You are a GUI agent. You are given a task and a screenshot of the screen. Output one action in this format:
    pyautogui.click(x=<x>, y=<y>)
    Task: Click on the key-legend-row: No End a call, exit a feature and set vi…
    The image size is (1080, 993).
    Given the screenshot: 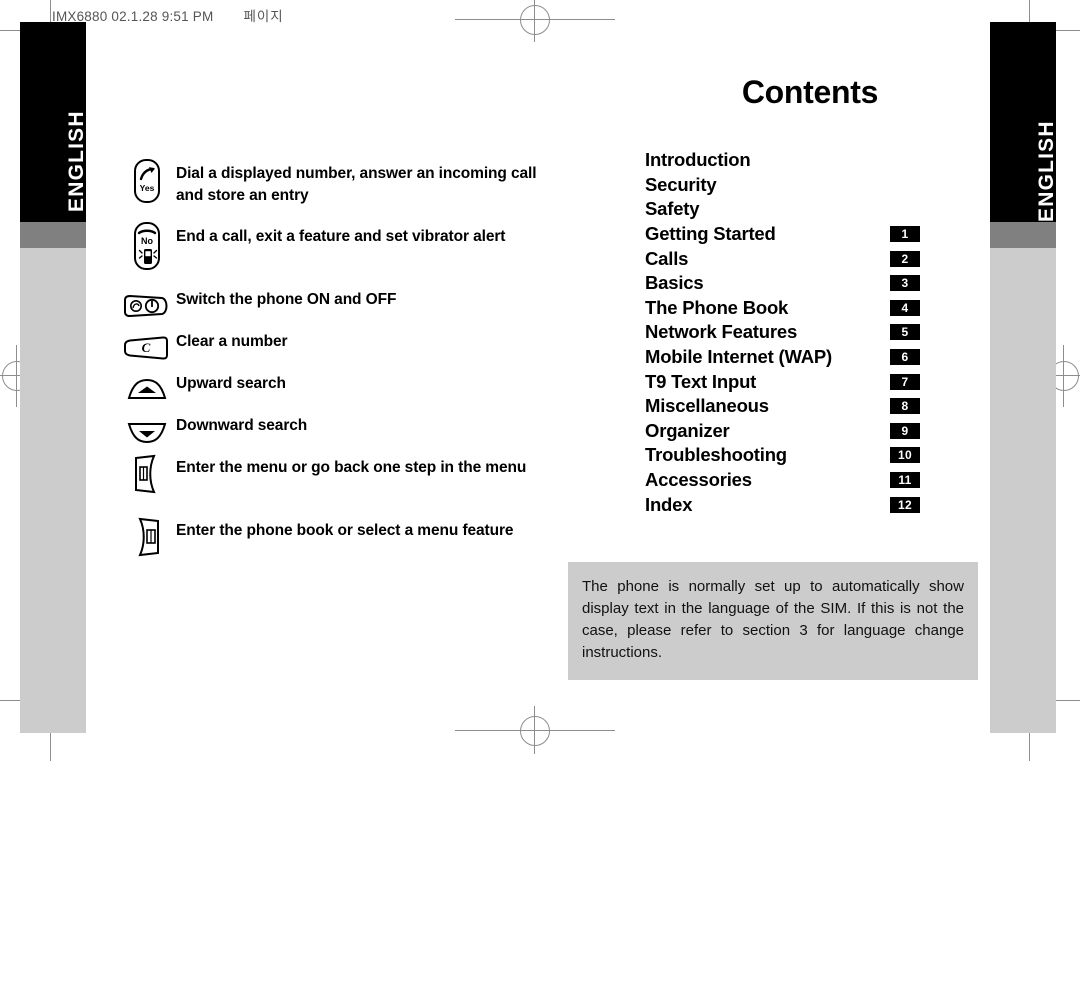 What is the action you would take?
    pyautogui.click(x=328, y=252)
    